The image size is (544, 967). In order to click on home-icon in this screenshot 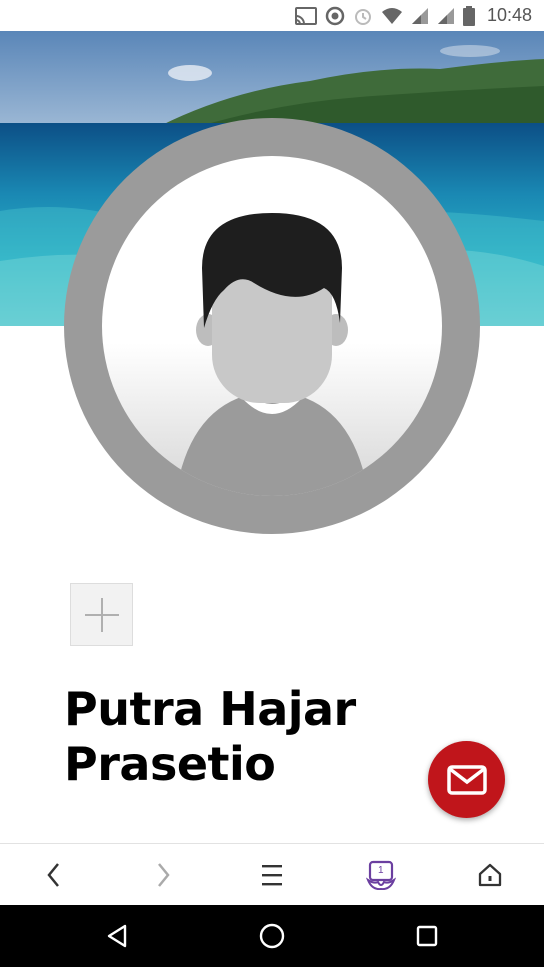, I will do `click(489, 874)`.